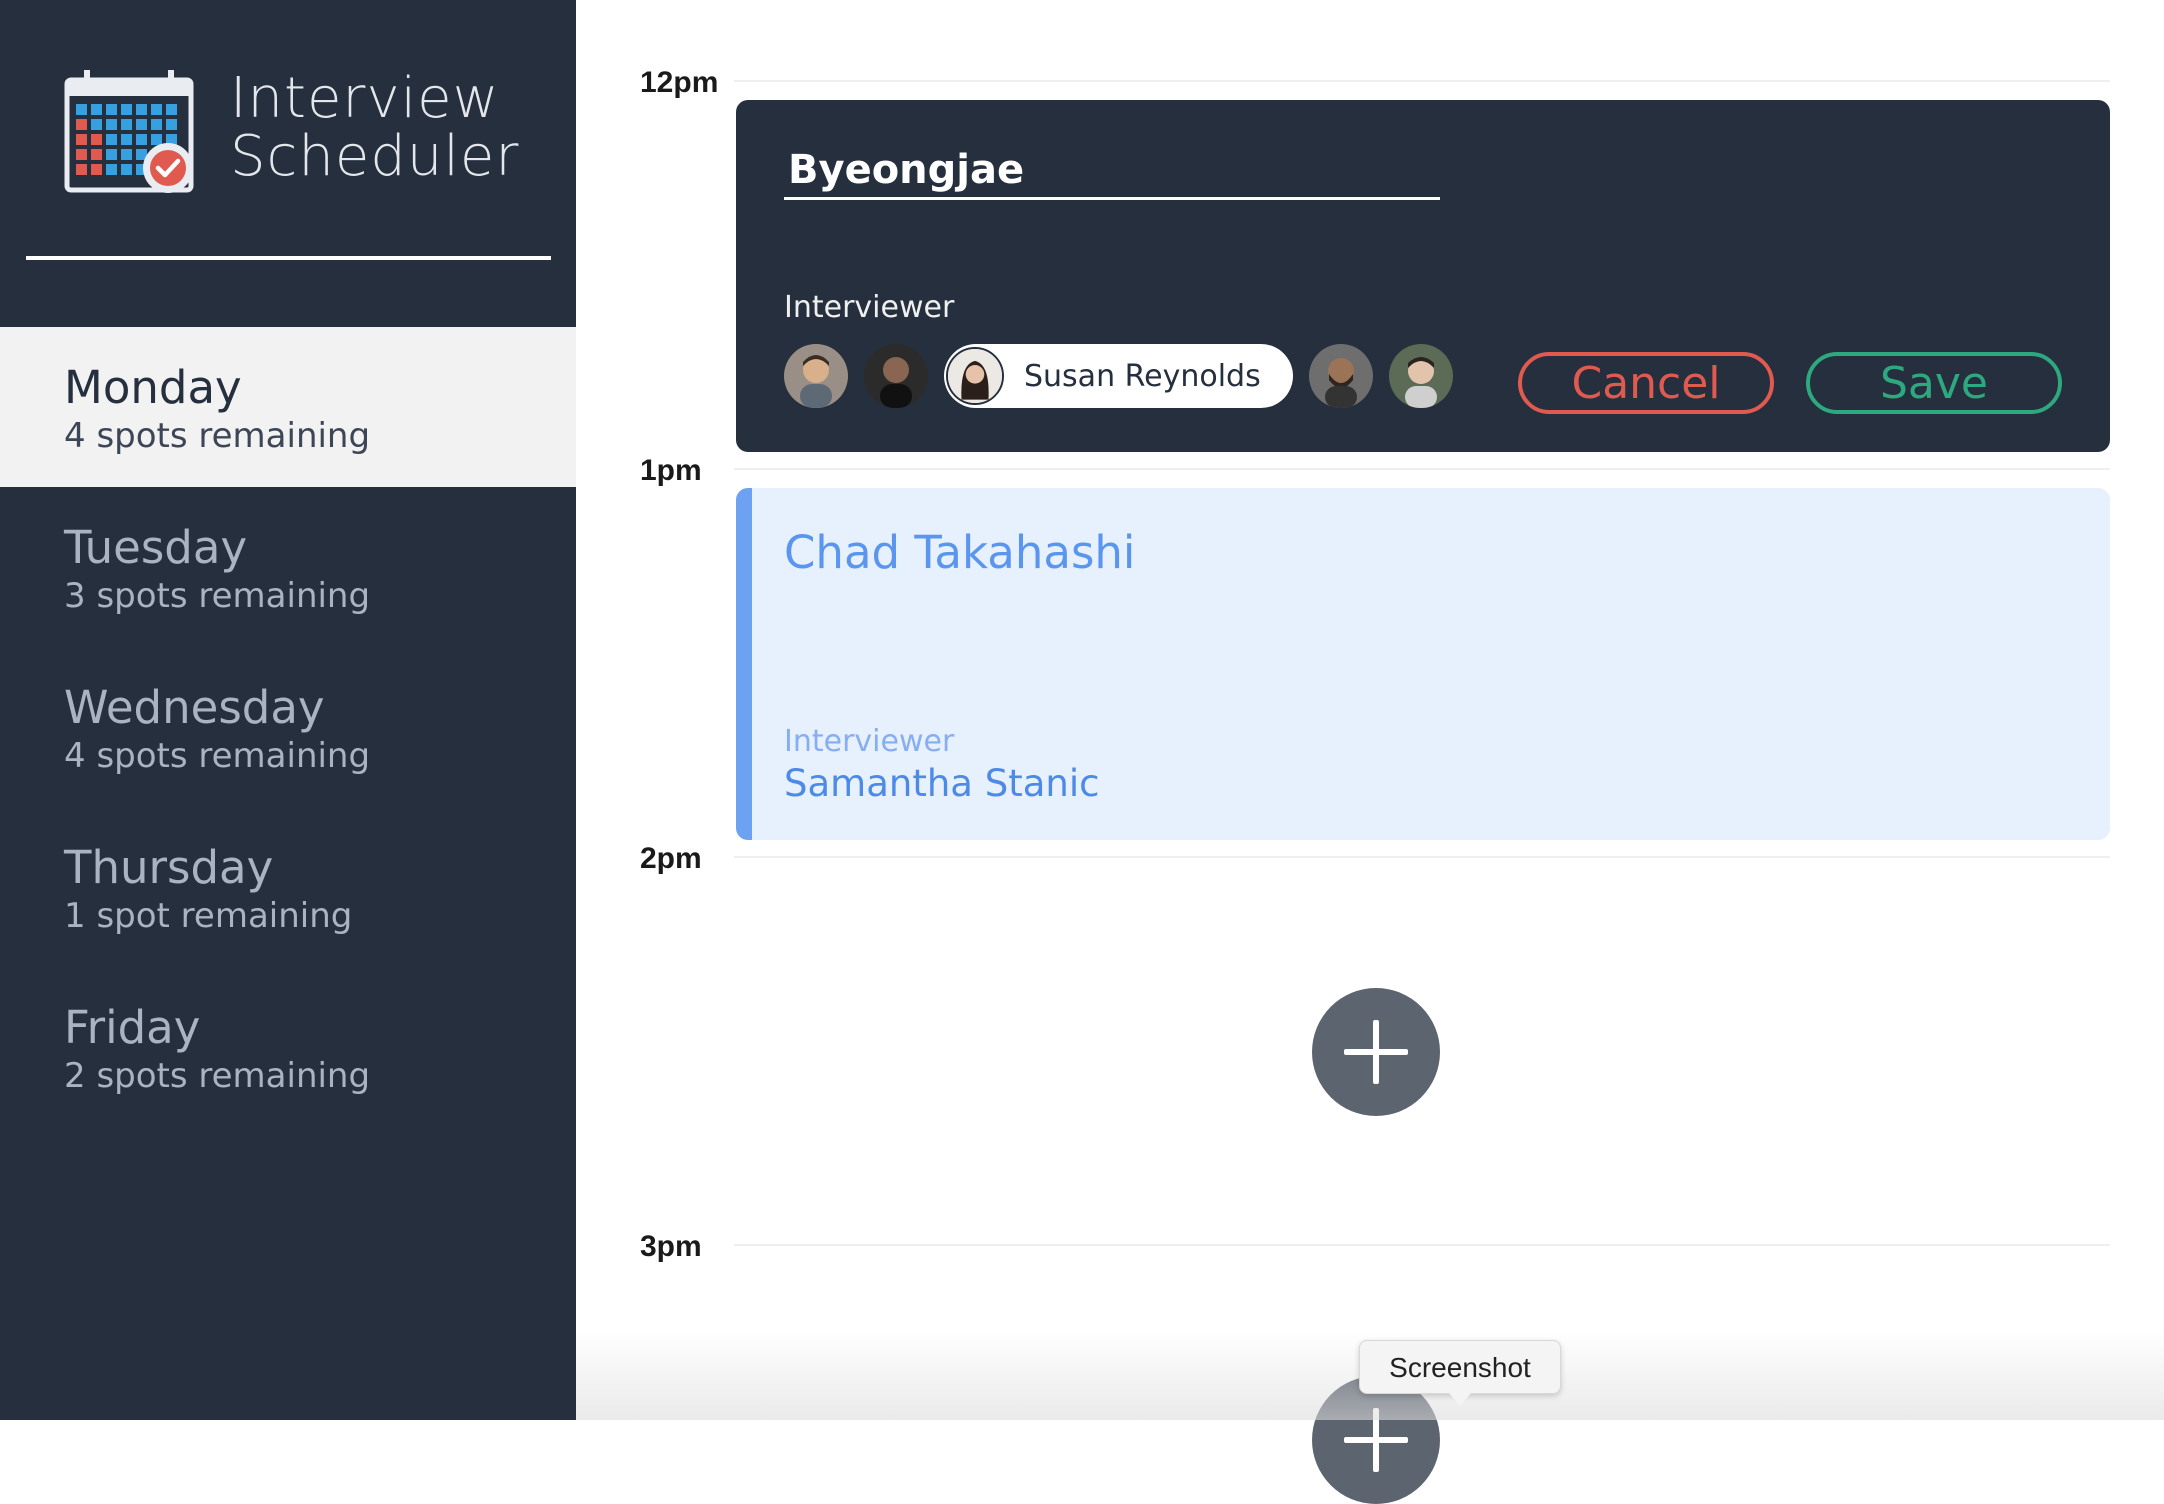  Describe the element at coordinates (194, 707) in the screenshot. I see `day-name: Wednesday` at that location.